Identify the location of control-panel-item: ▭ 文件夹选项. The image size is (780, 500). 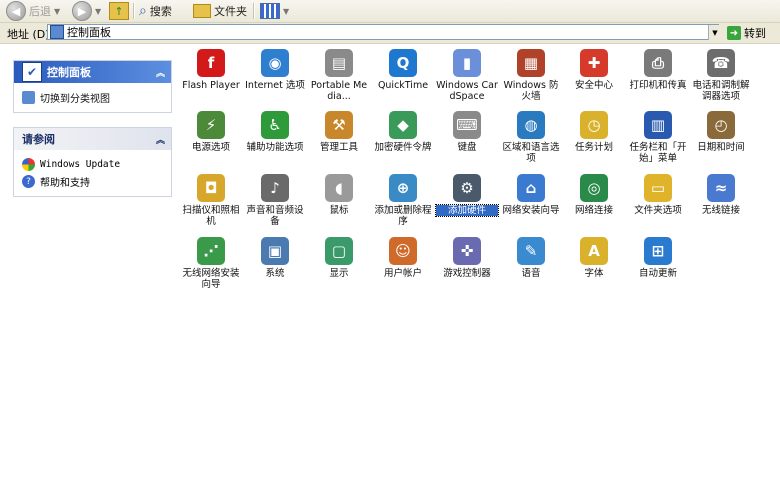
(658, 195).